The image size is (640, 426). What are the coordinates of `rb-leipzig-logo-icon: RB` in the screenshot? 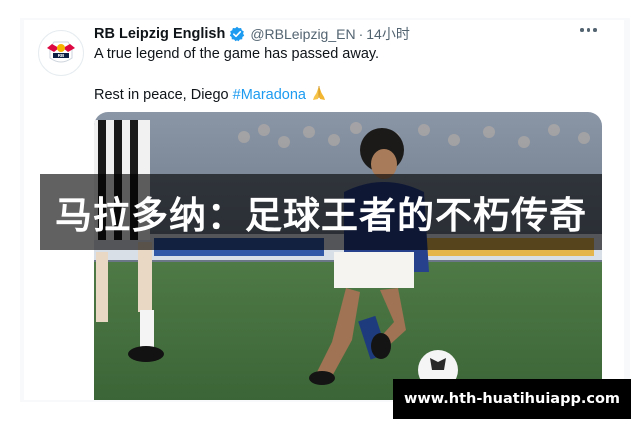 It's located at (61, 53).